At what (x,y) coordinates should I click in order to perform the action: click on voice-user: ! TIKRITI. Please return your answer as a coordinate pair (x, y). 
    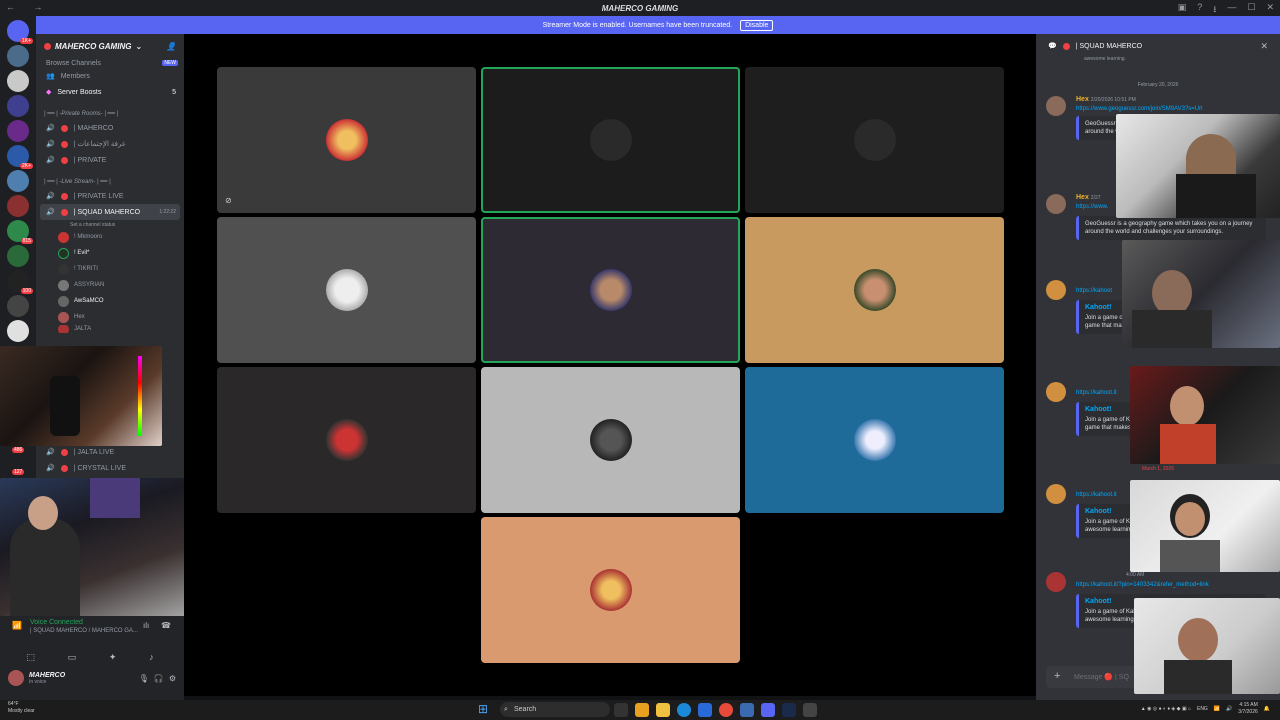
    Looking at the image, I should click on (110, 269).